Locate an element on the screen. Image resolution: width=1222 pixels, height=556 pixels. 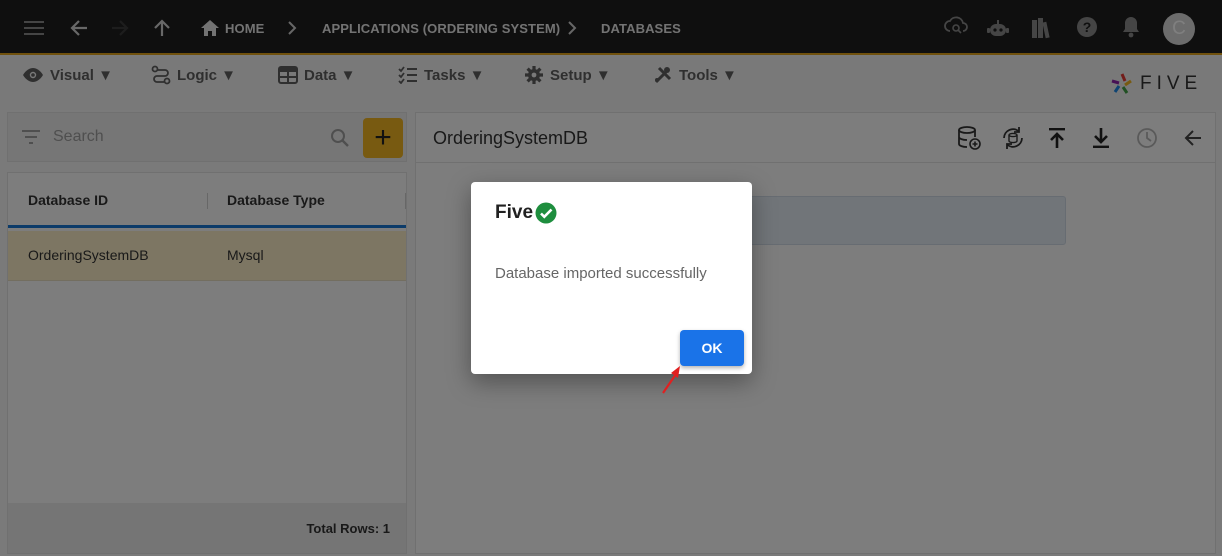
pointer-arrow-icon is located at coordinates (671, 380).